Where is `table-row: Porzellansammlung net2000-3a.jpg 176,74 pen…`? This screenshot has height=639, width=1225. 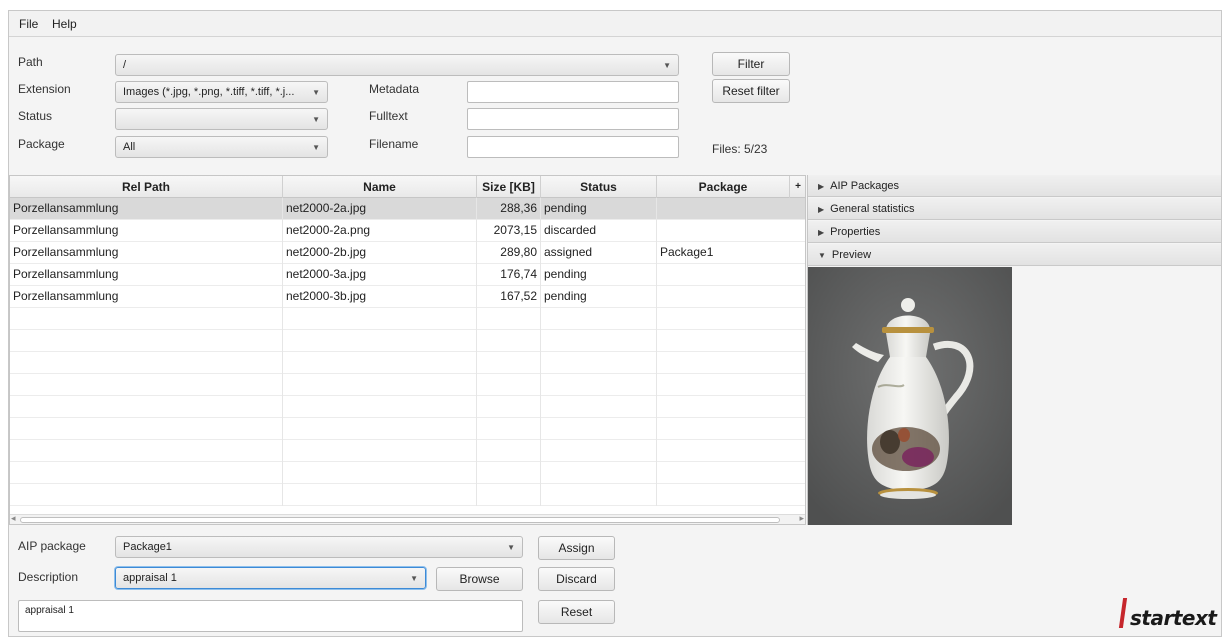 table-row: Porzellansammlung net2000-3a.jpg 176,74 pen… is located at coordinates (407, 275).